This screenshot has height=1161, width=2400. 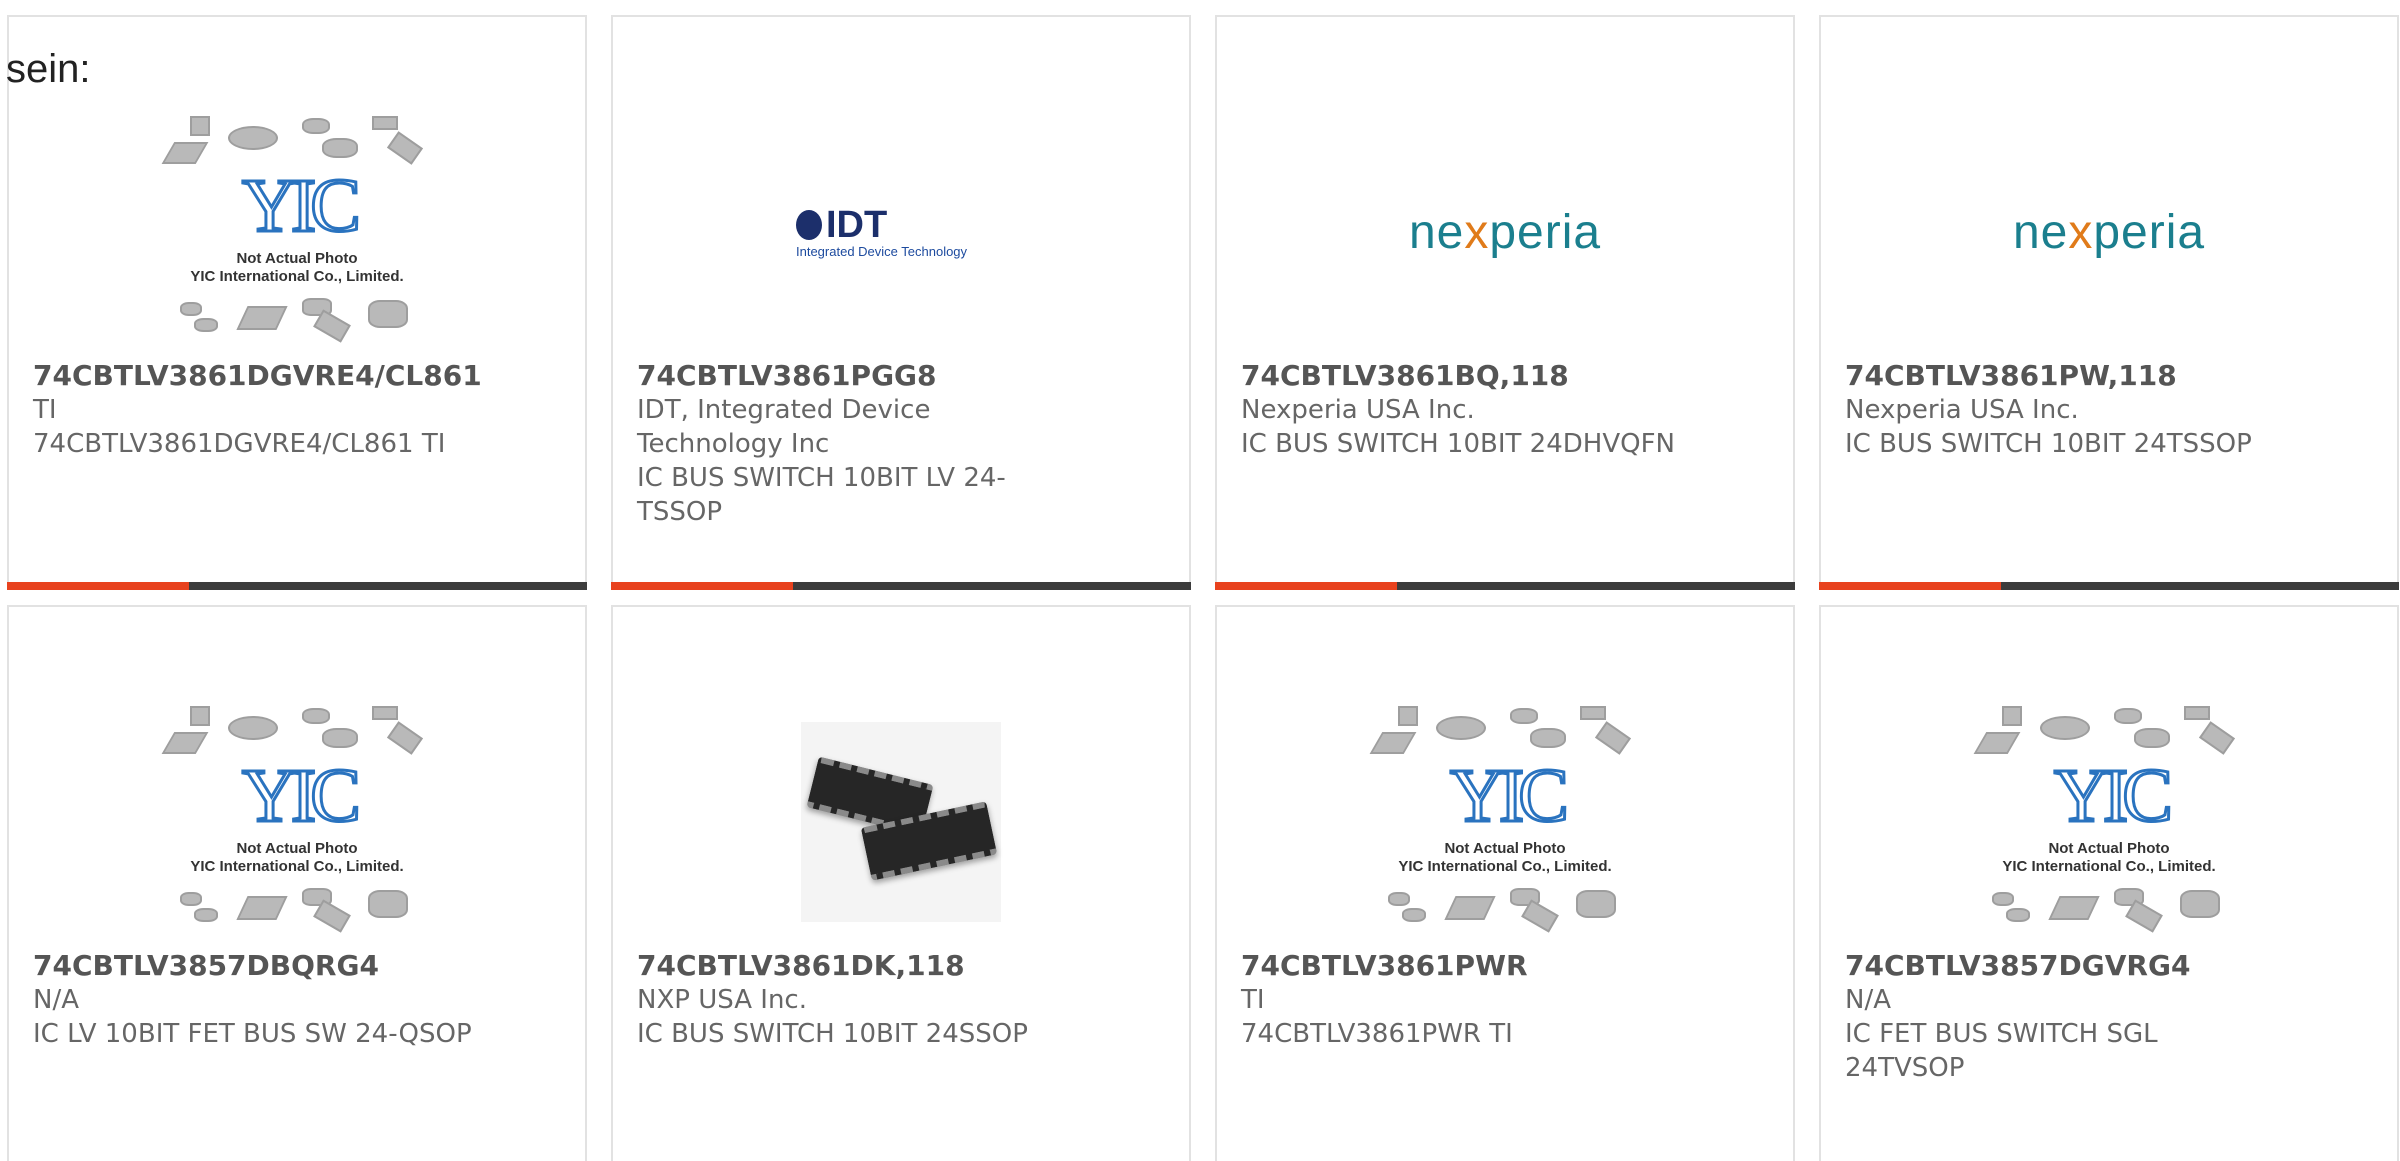 I want to click on product-description: IC BUS SWITCH 10BIT LV 24-TSSOP, so click(x=821, y=495).